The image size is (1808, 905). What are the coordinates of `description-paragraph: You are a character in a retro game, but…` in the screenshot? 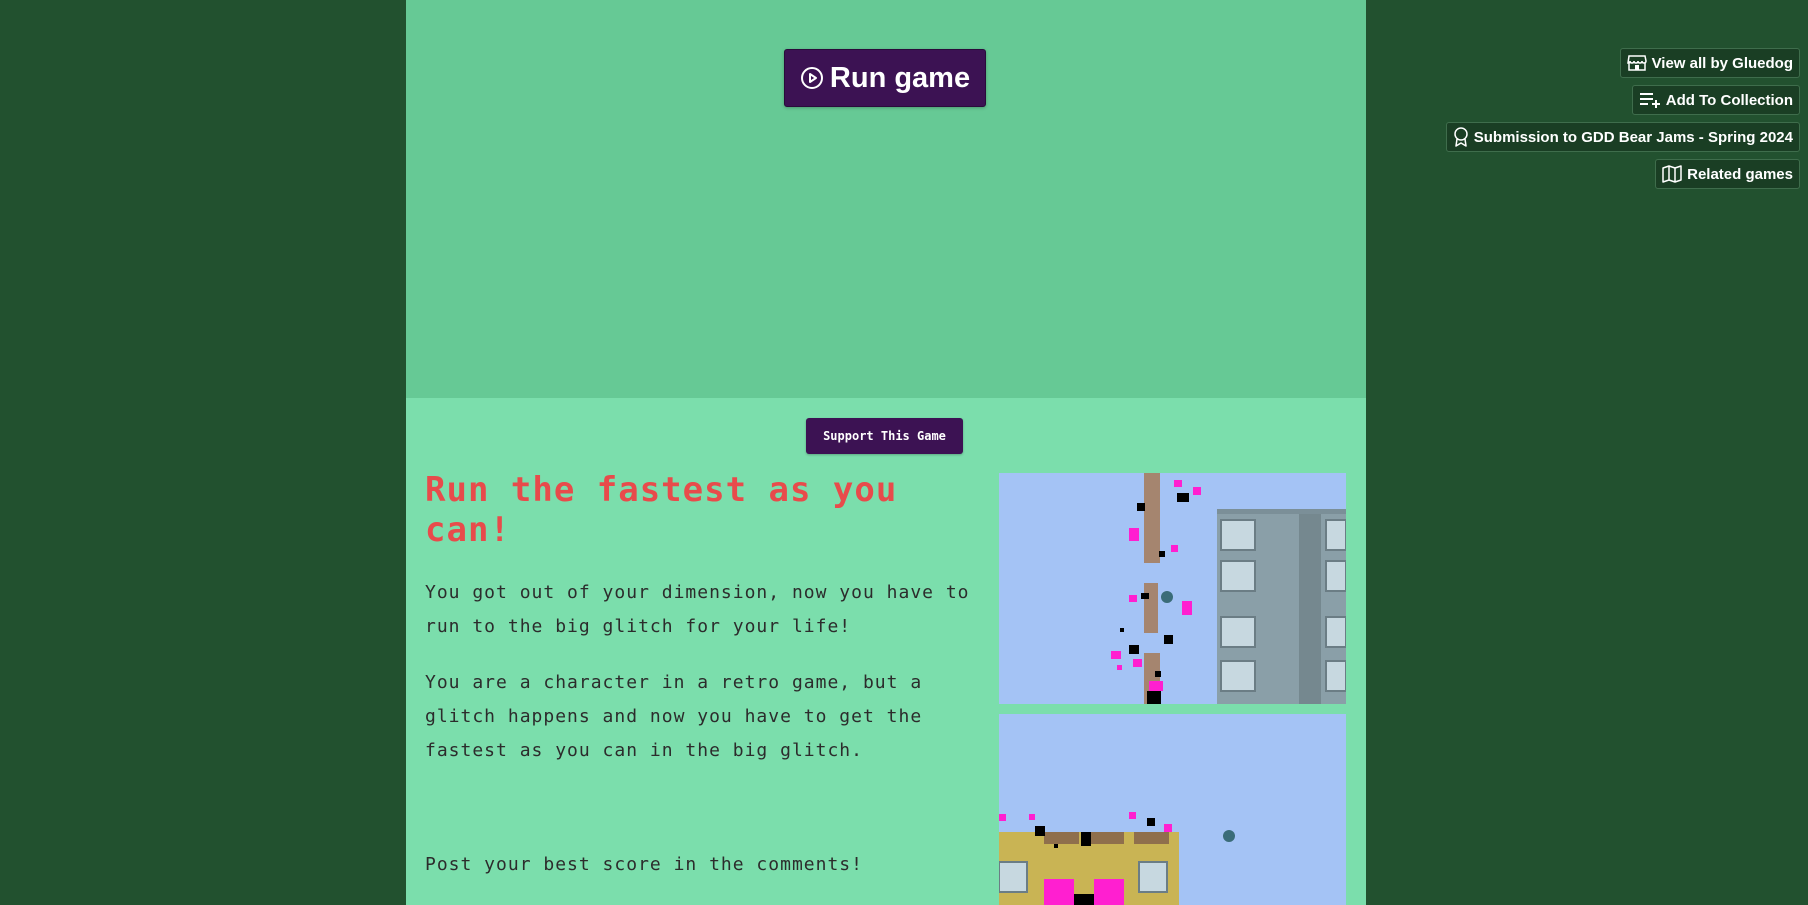 It's located at (674, 716).